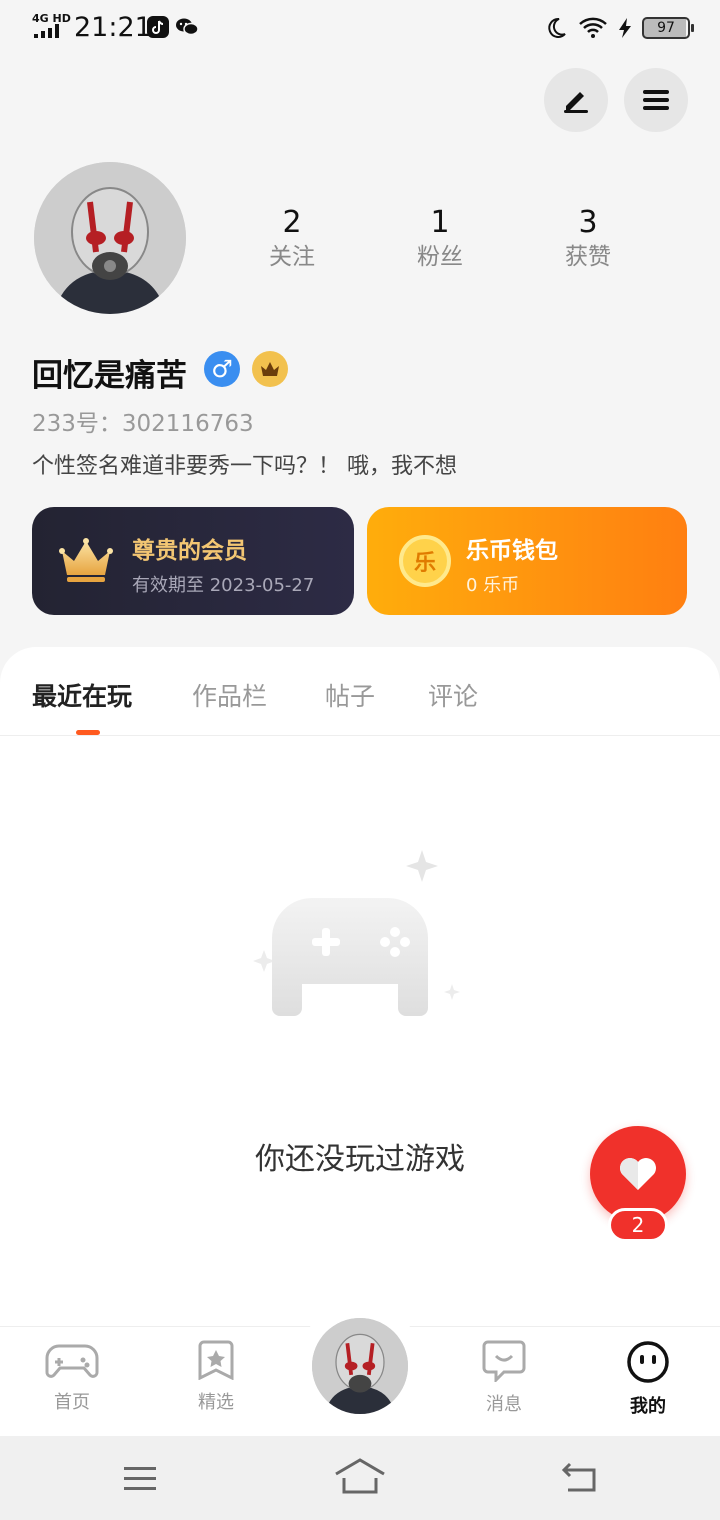 This screenshot has height=1520, width=720. I want to click on gamepad-icon, so click(72, 1361).